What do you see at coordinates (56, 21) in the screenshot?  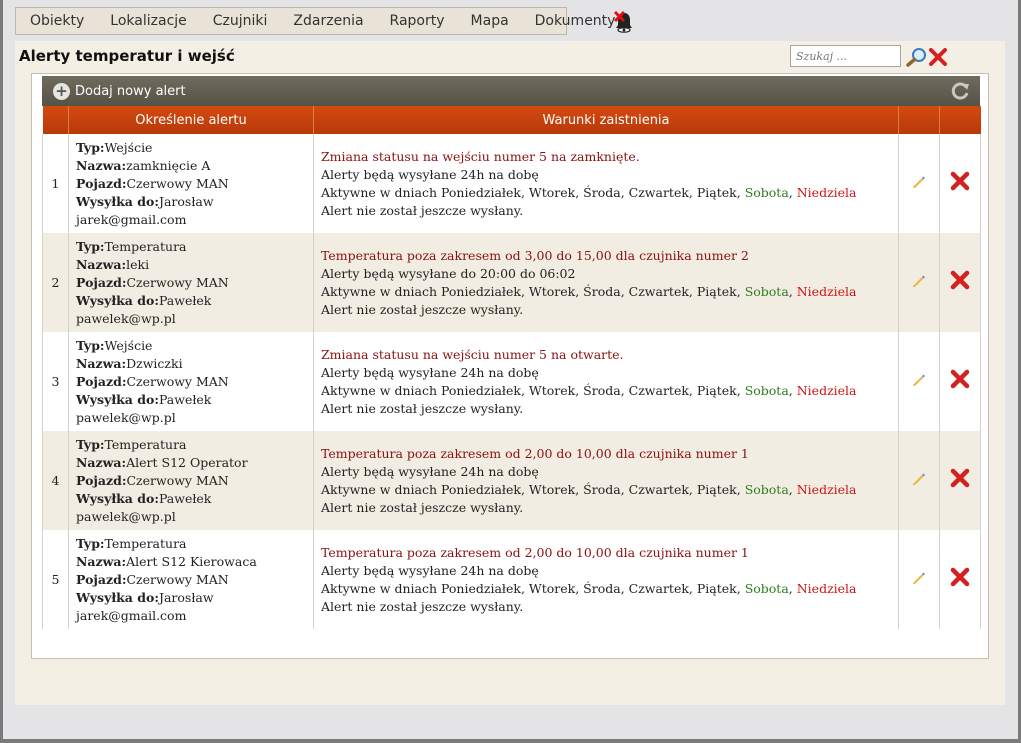 I see `menu-item-obiekty: Obiekty` at bounding box center [56, 21].